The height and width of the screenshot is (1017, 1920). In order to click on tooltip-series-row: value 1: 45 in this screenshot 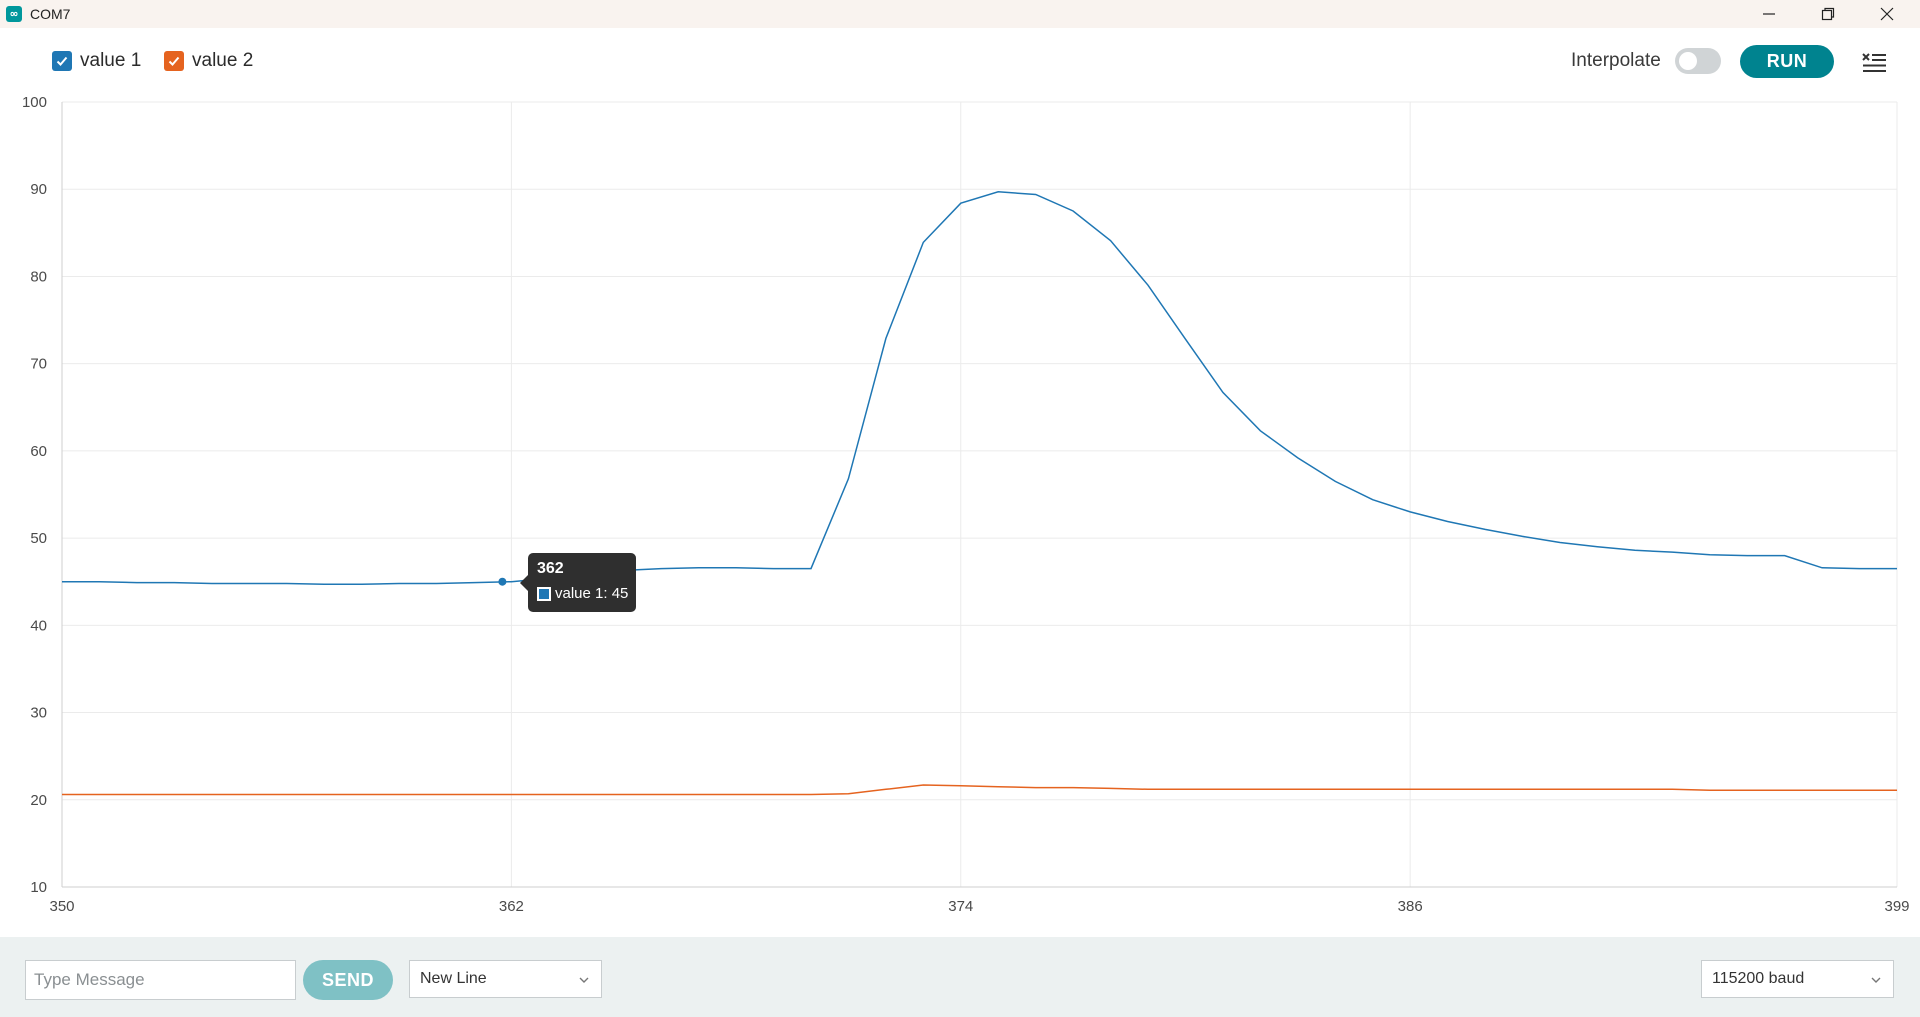, I will do `click(582, 593)`.